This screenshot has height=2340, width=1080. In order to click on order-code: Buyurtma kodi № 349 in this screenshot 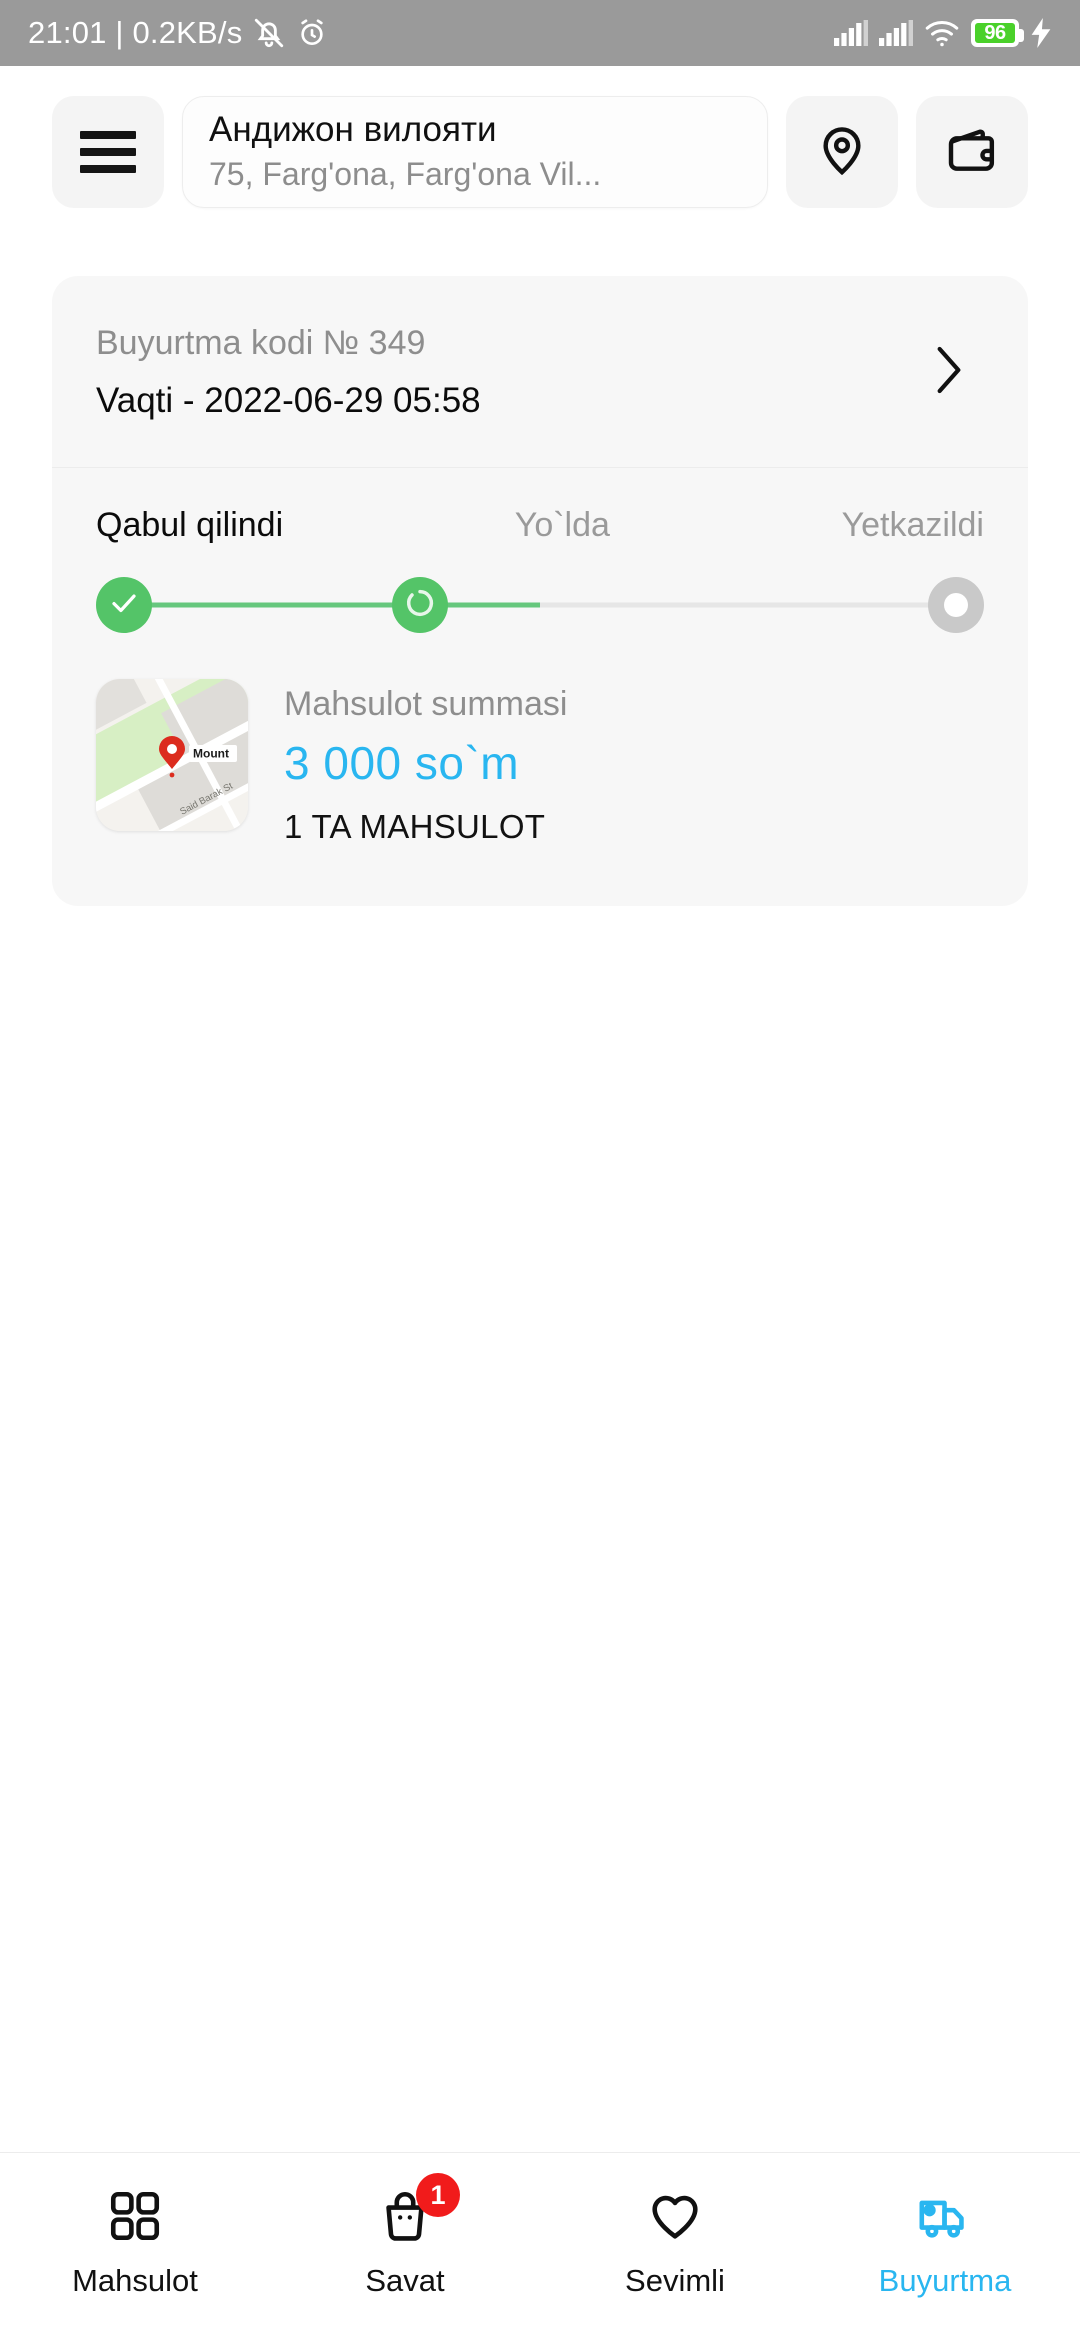, I will do `click(261, 343)`.